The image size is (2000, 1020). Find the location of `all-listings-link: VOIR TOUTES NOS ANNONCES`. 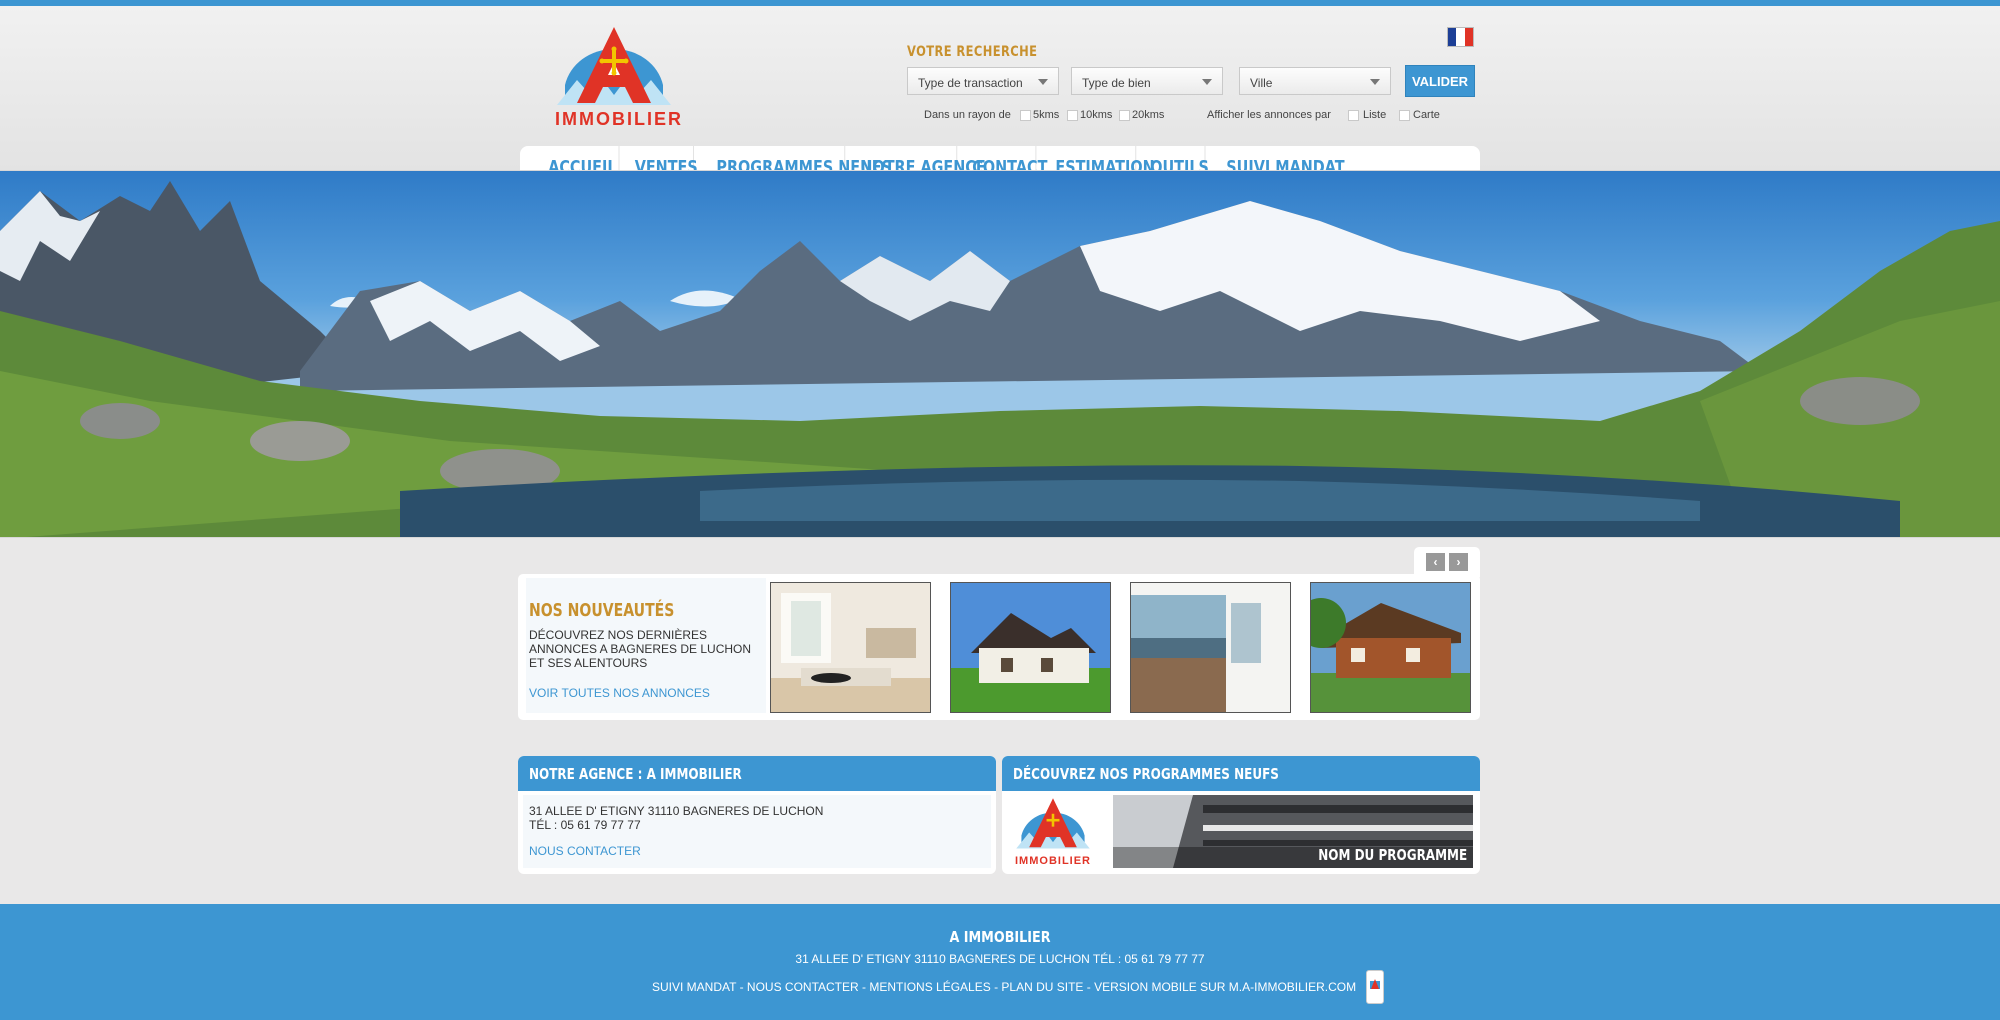

all-listings-link: VOIR TOUTES NOS ANNONCES is located at coordinates (619, 693).